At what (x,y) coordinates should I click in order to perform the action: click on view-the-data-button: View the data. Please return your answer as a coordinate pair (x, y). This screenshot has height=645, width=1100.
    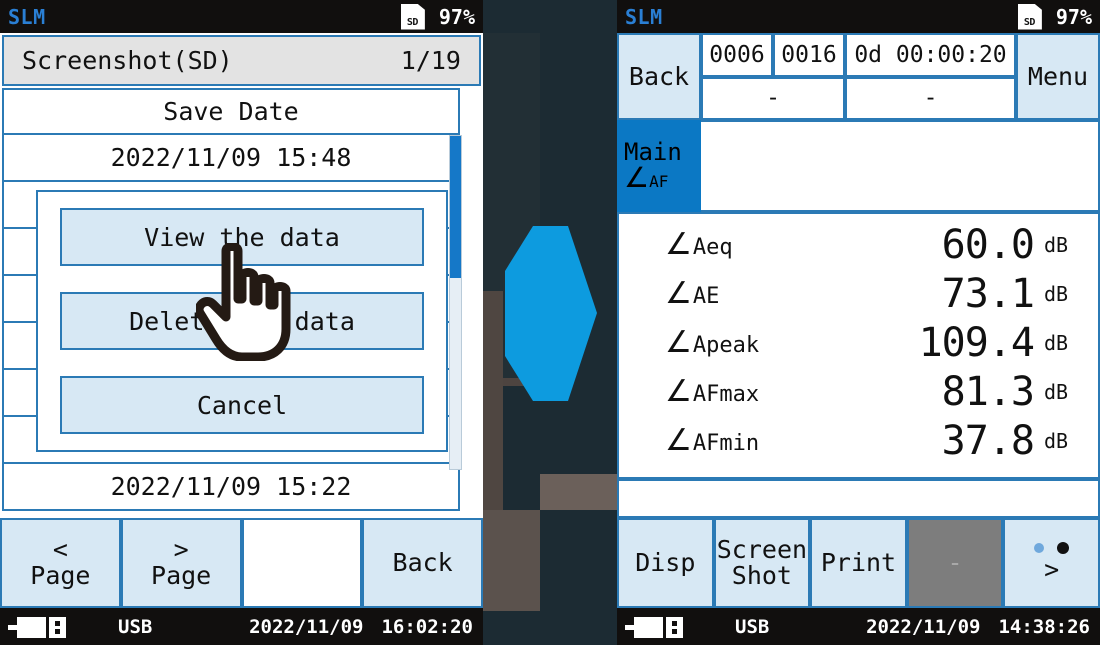
    Looking at the image, I should click on (242, 237).